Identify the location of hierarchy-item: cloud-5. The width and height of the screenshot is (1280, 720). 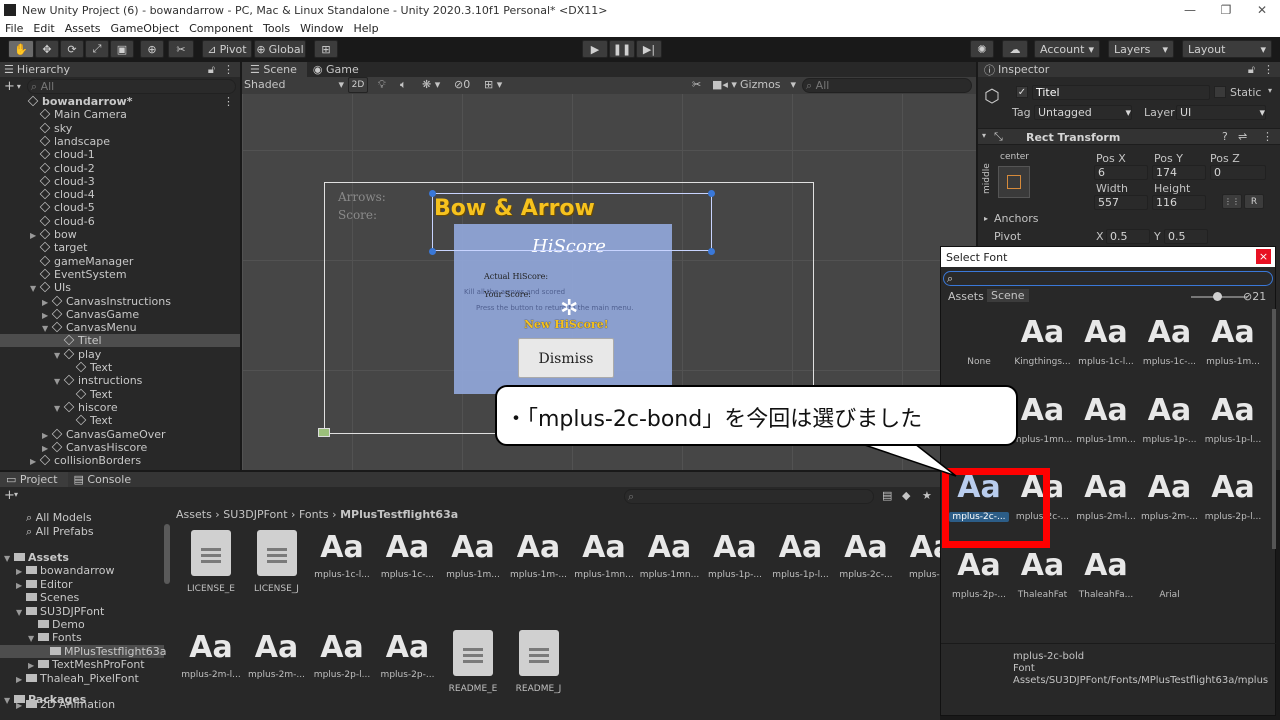
(120, 207).